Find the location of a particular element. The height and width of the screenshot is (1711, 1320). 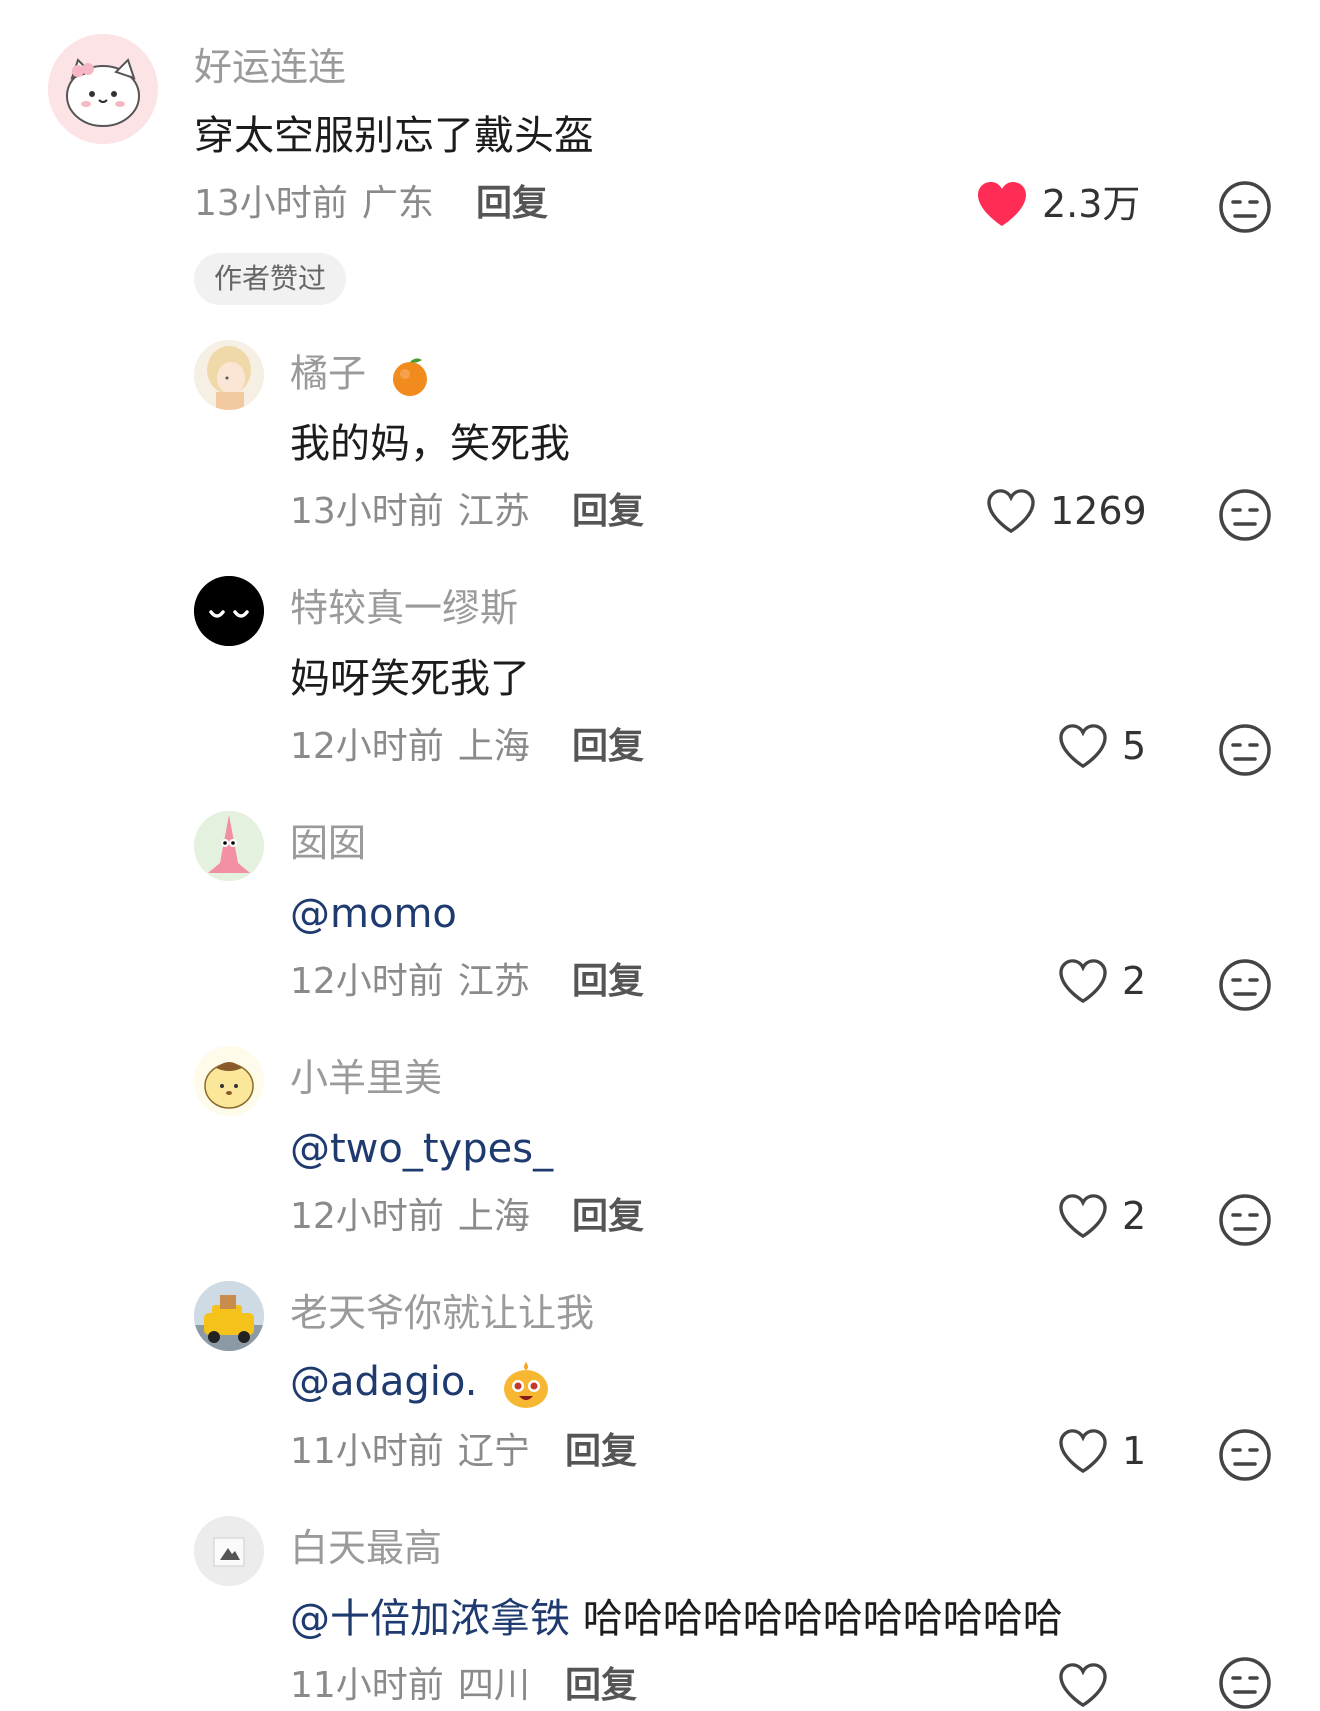

reply-content: @adagio. is located at coordinates (421, 1384).